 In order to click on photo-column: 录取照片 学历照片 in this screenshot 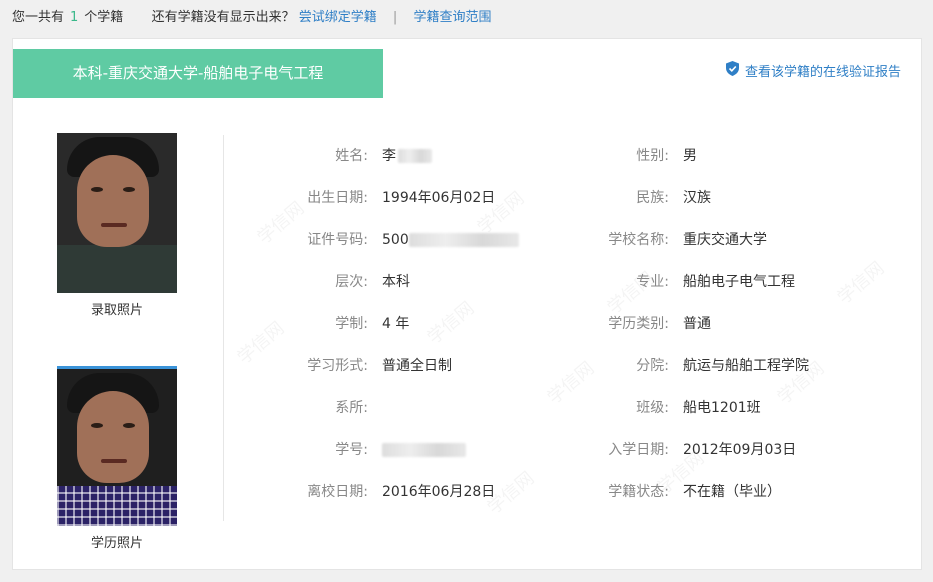, I will do `click(117, 343)`.